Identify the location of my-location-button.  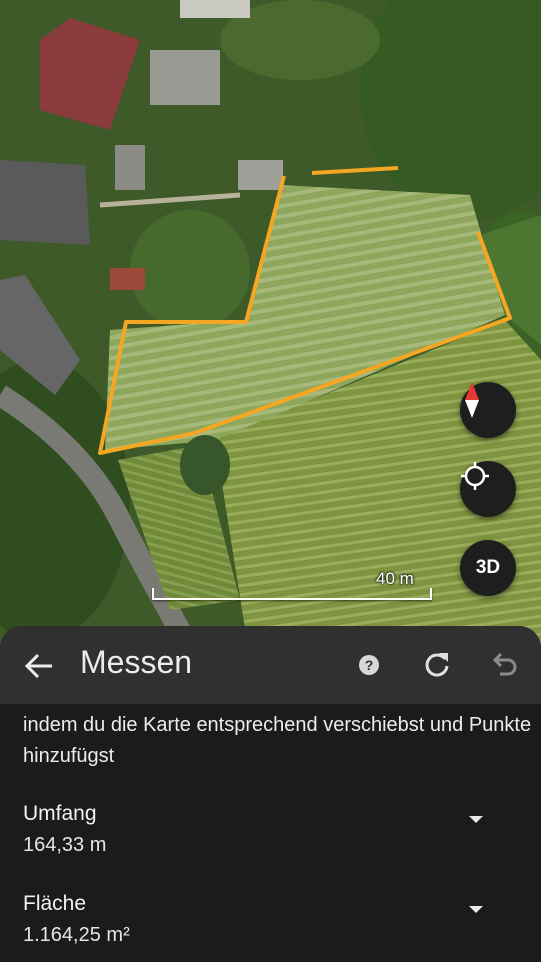
(488, 489).